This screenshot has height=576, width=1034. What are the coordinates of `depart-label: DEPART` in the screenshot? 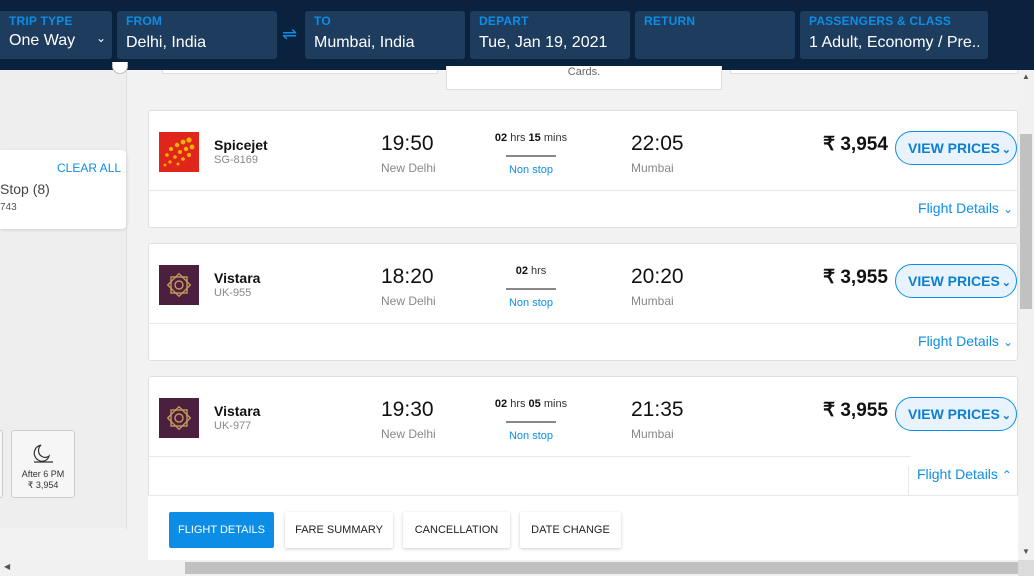 It's located at (504, 21).